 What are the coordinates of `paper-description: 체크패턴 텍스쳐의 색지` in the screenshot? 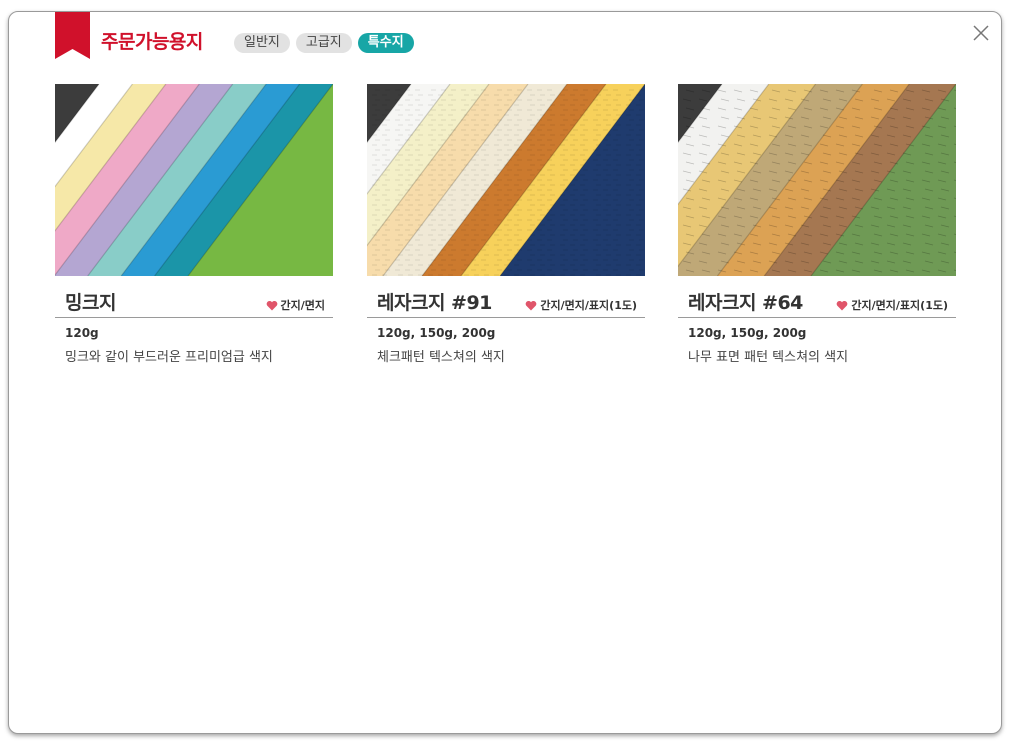 It's located at (441, 357).